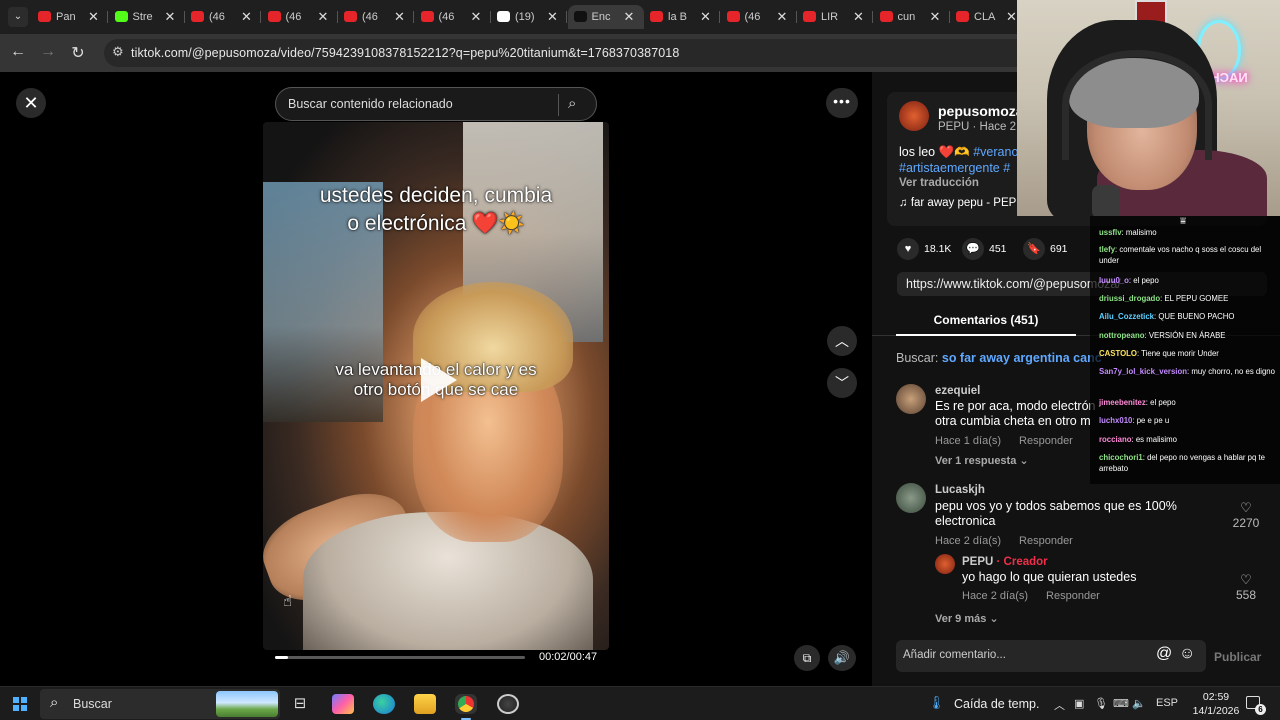 This screenshot has height=720, width=1280. Describe the element at coordinates (986, 322) in the screenshot. I see `tab-comments: Comentarios (451)` at that location.